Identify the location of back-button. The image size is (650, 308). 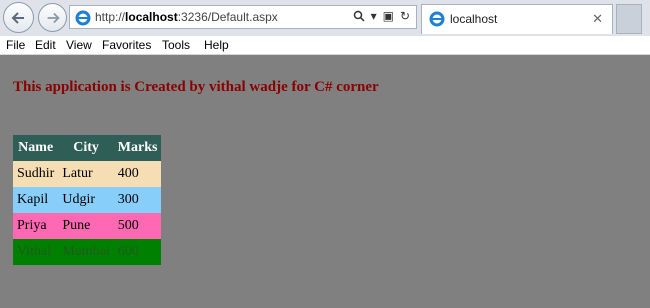
(18, 17).